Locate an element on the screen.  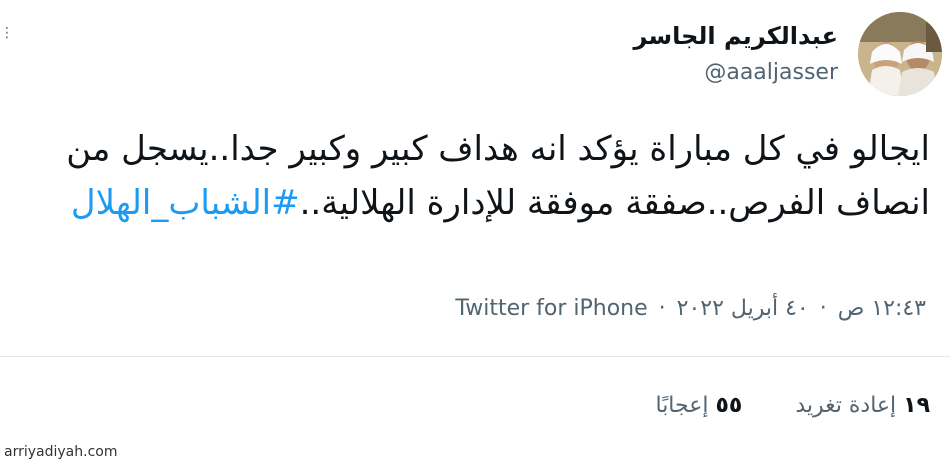
likes-stat: ٥٥ إعجابًا is located at coordinates (698, 405).